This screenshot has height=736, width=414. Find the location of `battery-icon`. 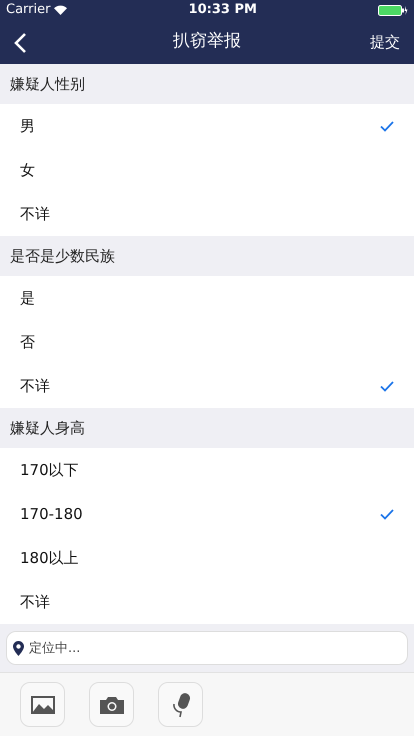

battery-icon is located at coordinates (393, 10).